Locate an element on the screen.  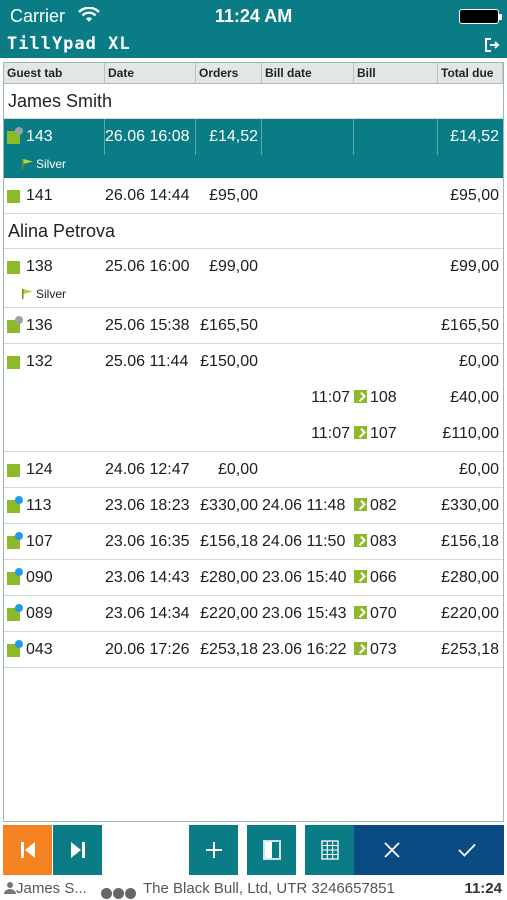
bill-number: 107 is located at coordinates (383, 433).